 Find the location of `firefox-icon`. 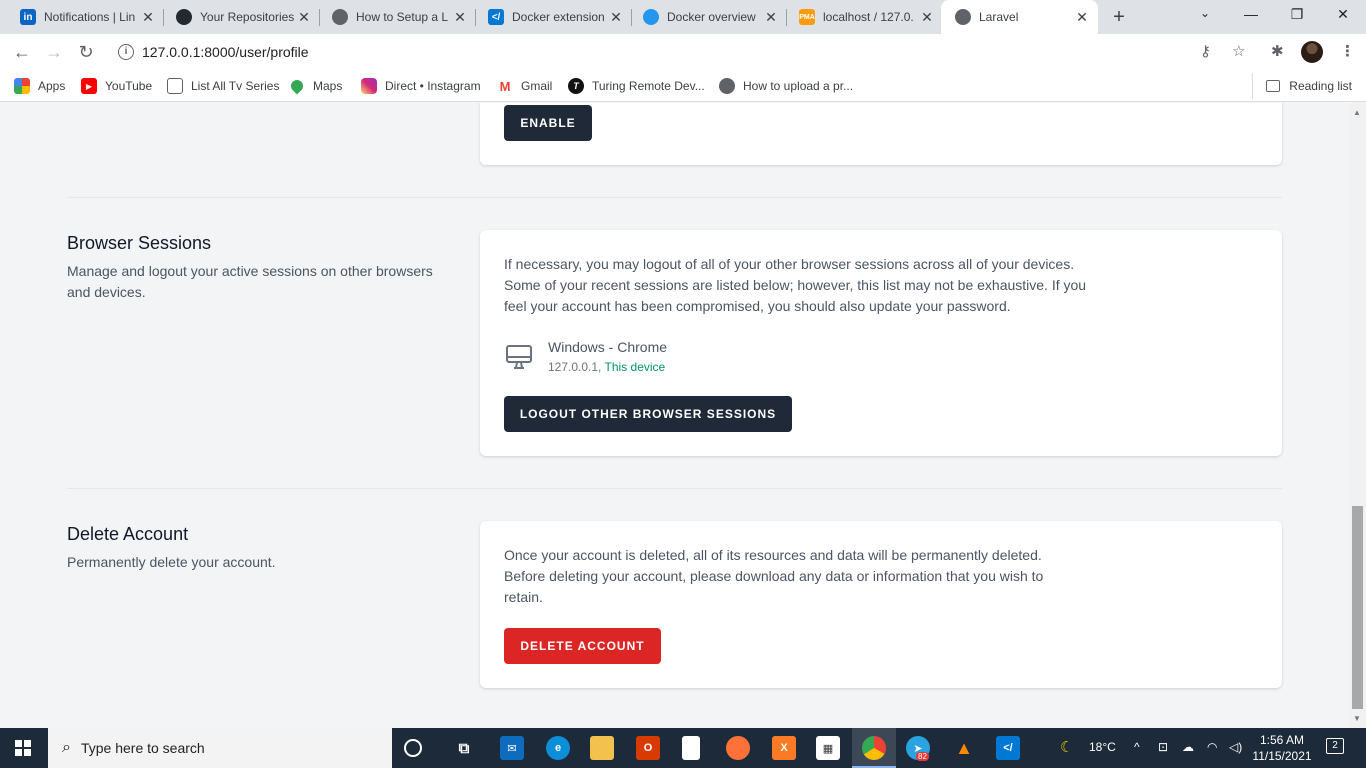

firefox-icon is located at coordinates (738, 748).